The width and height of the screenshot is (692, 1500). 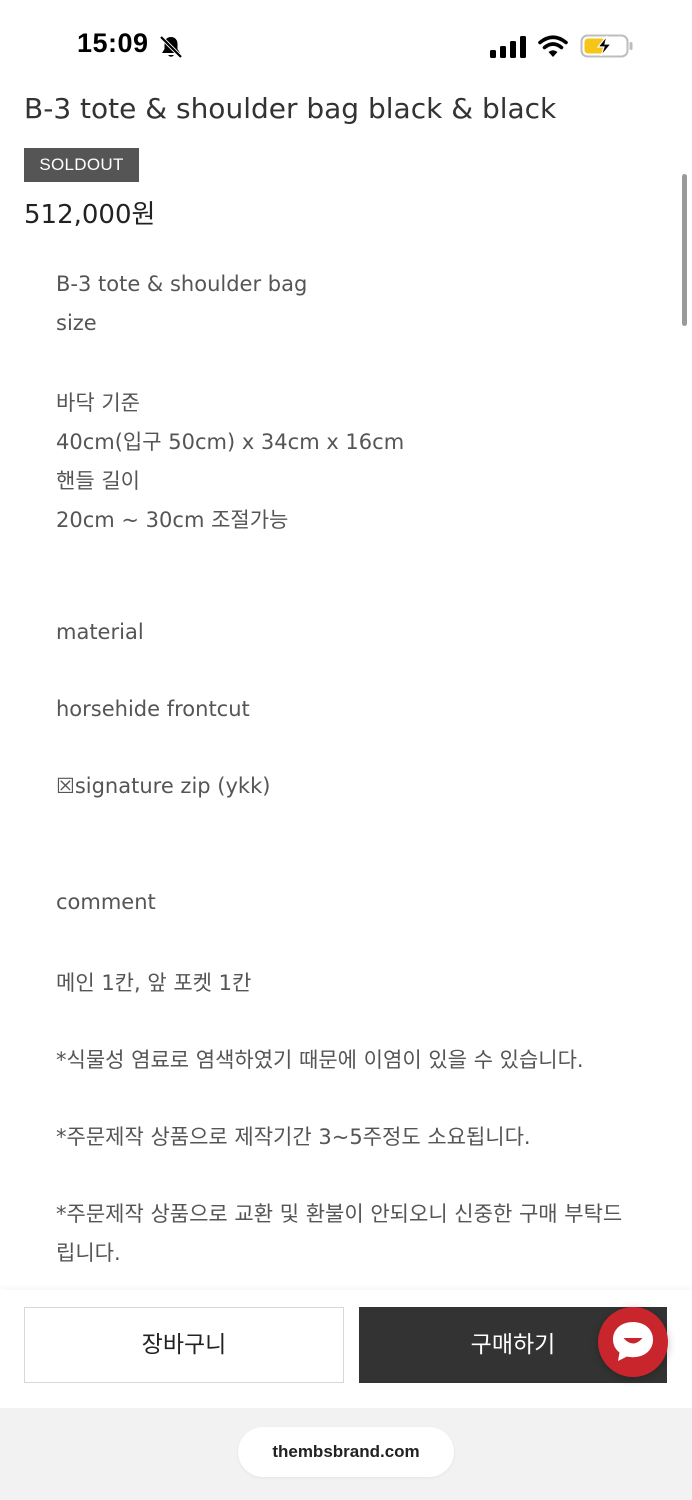 What do you see at coordinates (171, 47) in the screenshot?
I see `bell-slash-icon` at bounding box center [171, 47].